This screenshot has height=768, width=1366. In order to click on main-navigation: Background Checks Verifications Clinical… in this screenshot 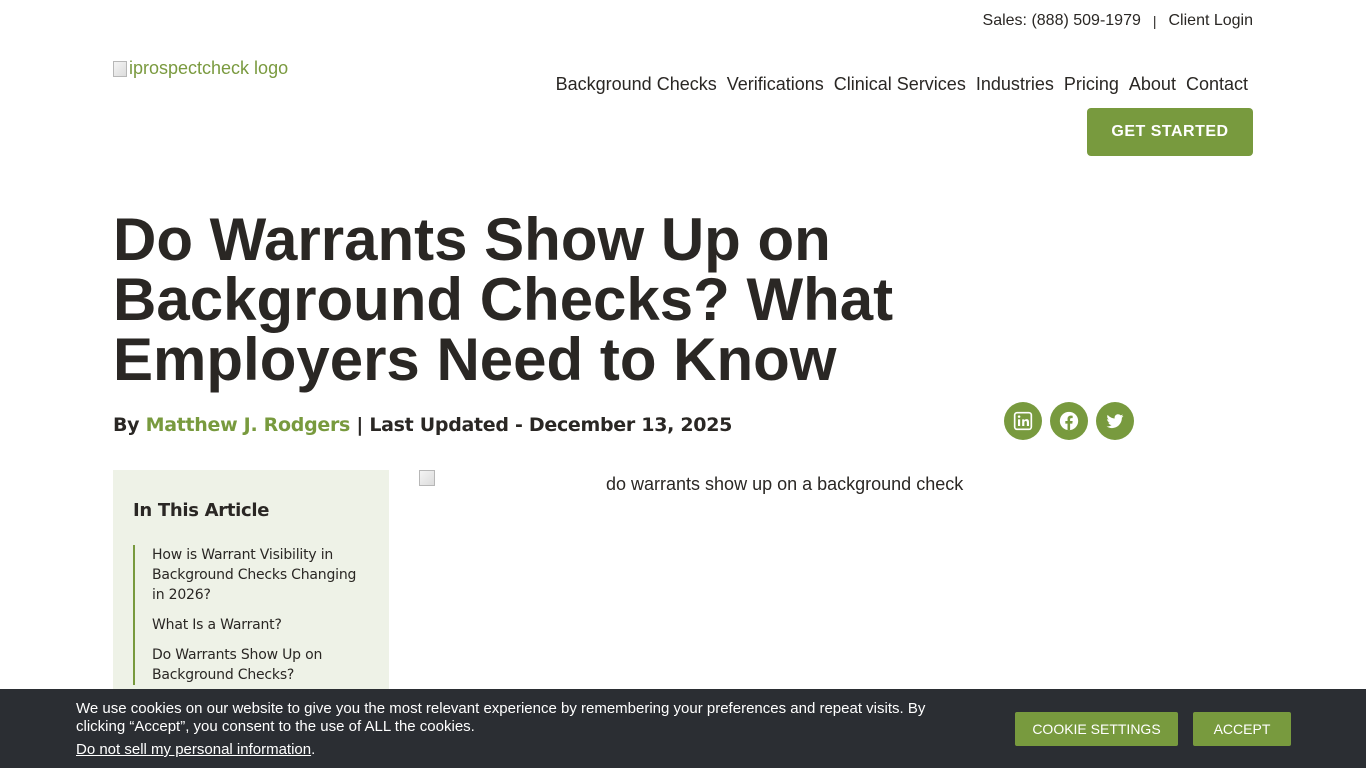, I will do `click(902, 84)`.